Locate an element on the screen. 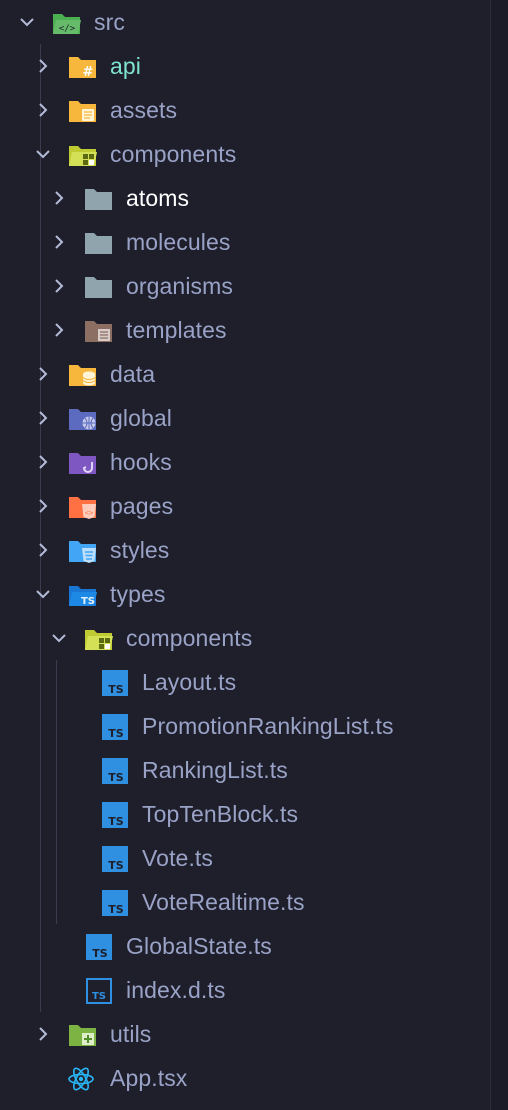 The width and height of the screenshot is (508, 1110). tree-item-label: src is located at coordinates (109, 22).